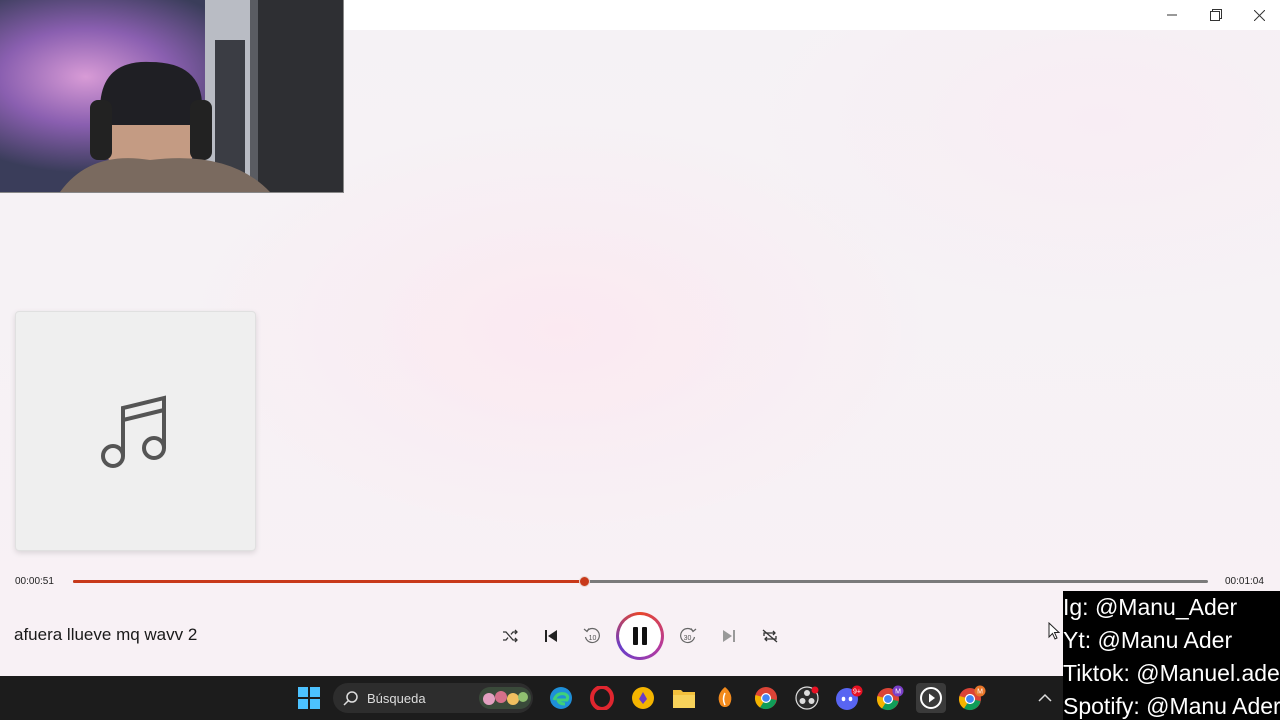 This screenshot has height=720, width=1280. What do you see at coordinates (584, 581) in the screenshot?
I see `seek-thumb` at bounding box center [584, 581].